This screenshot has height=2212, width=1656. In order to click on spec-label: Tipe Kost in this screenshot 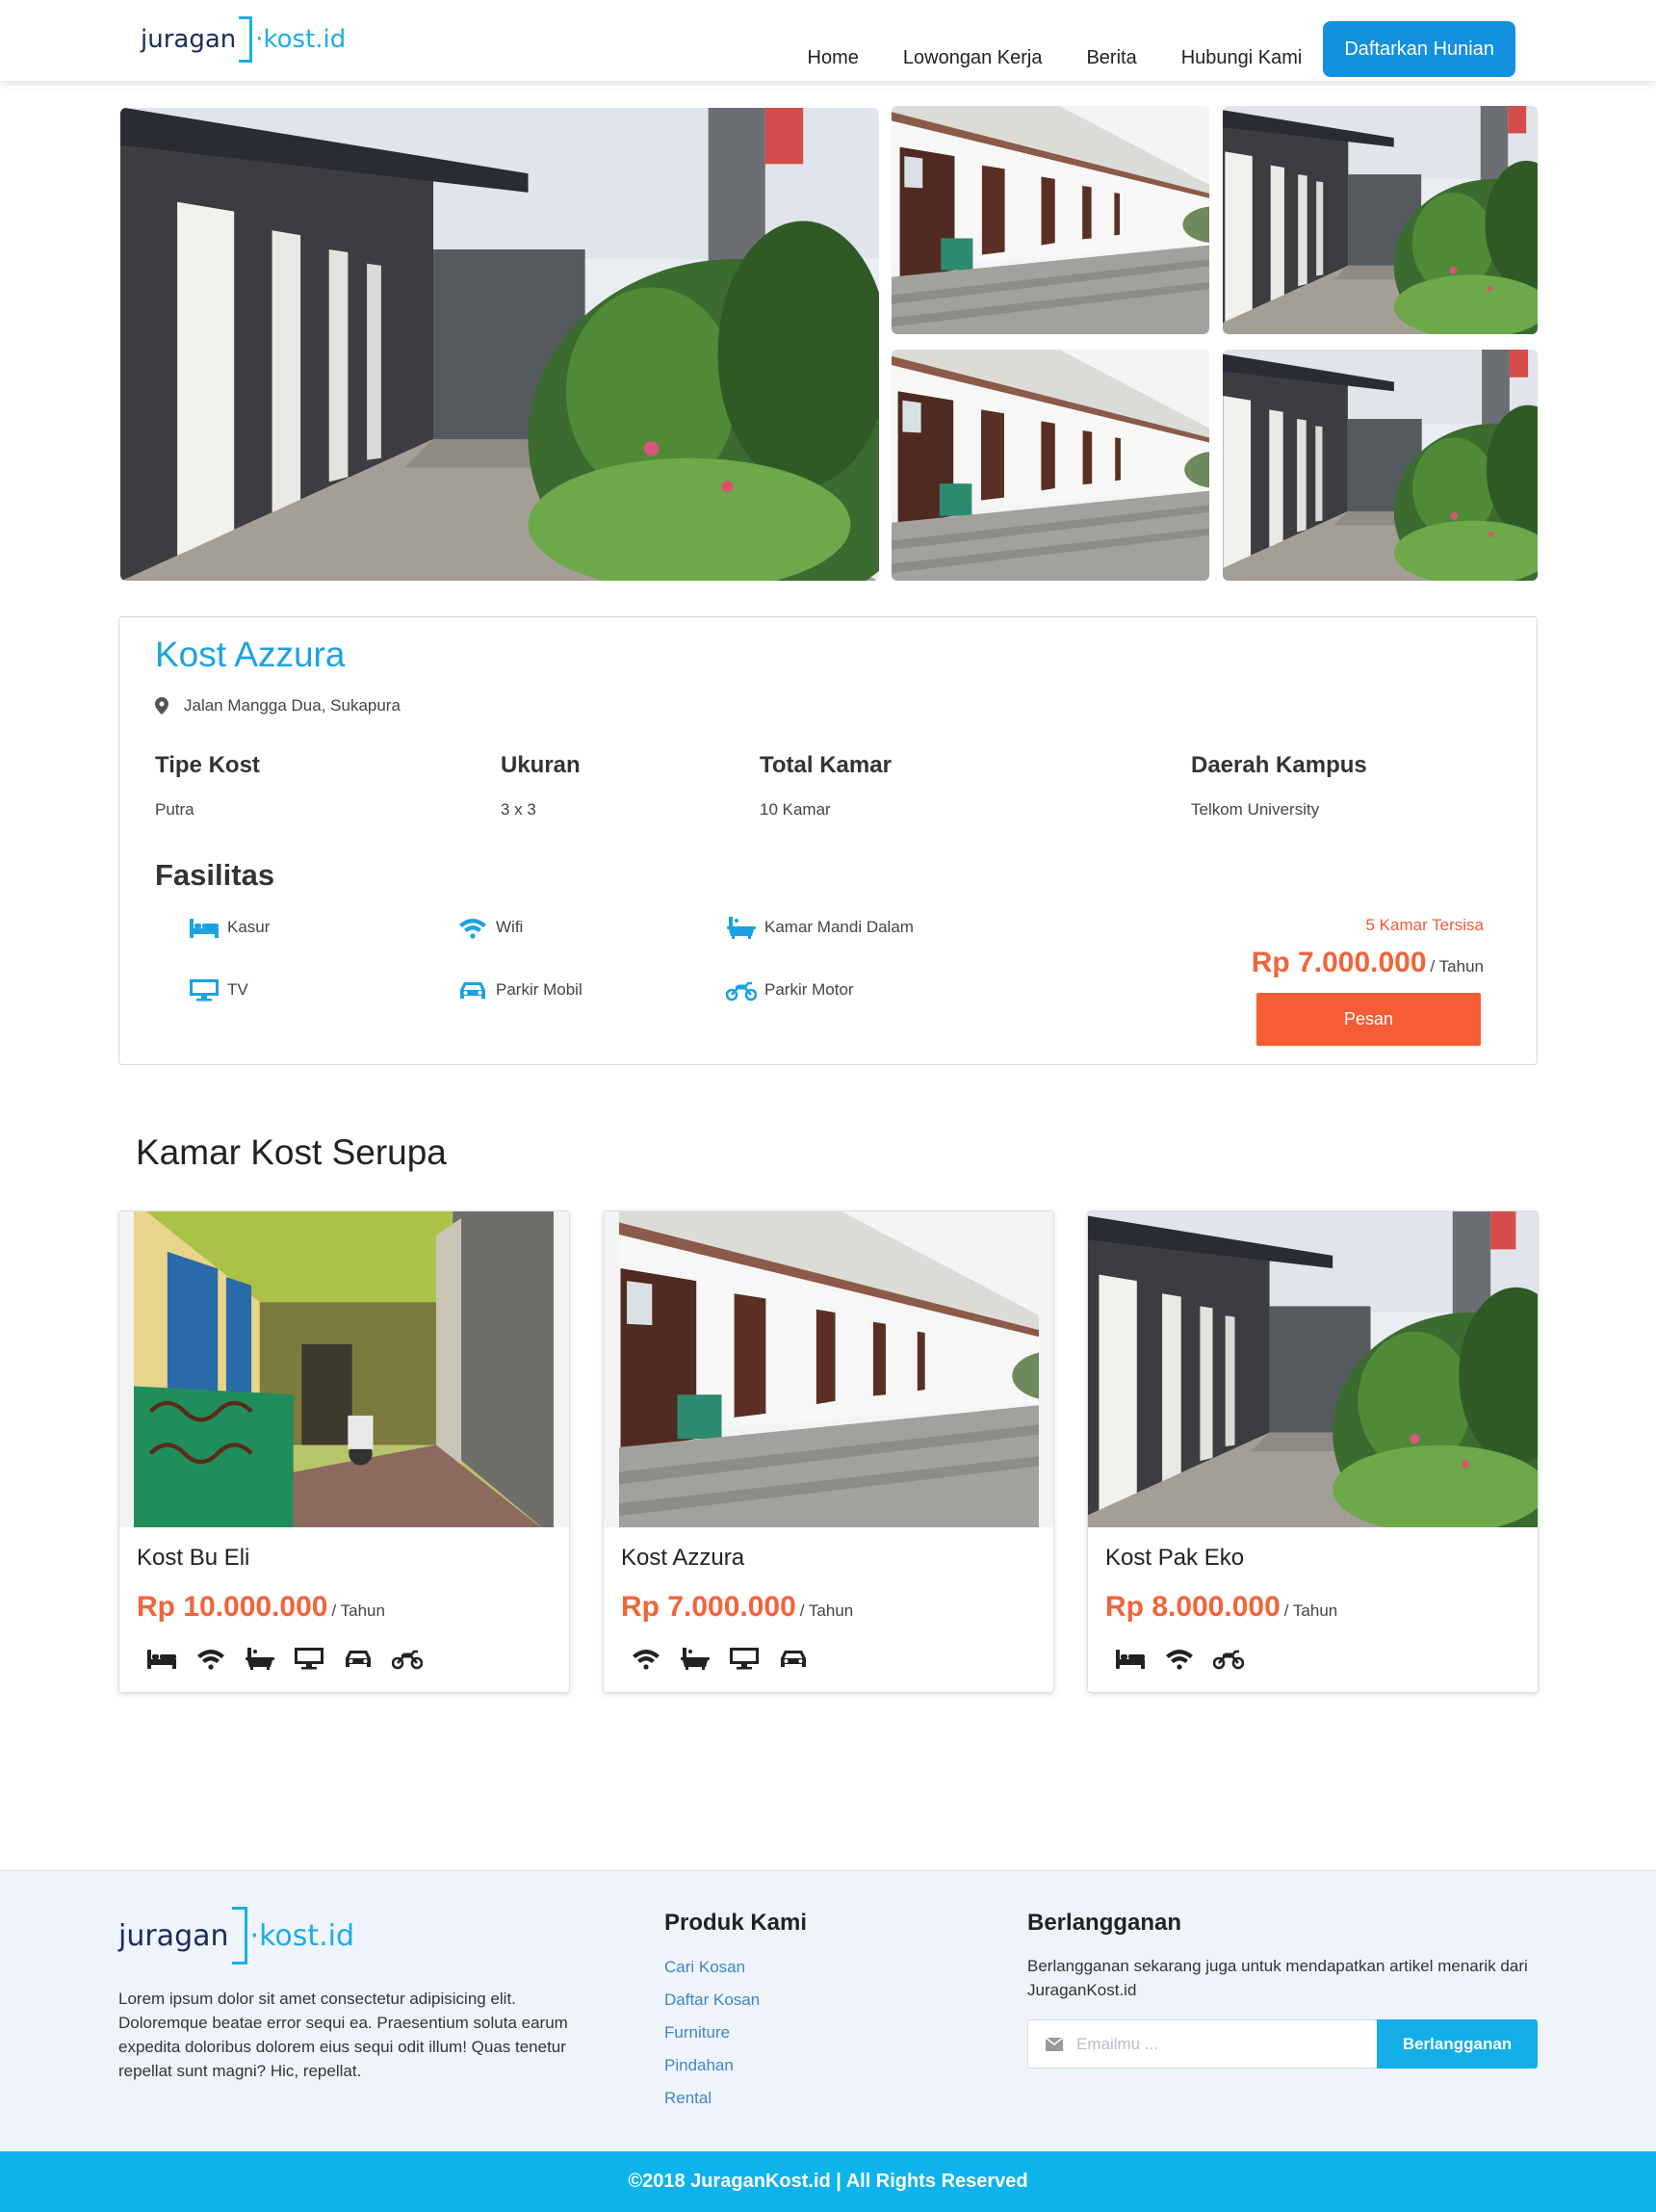, I will do `click(207, 765)`.